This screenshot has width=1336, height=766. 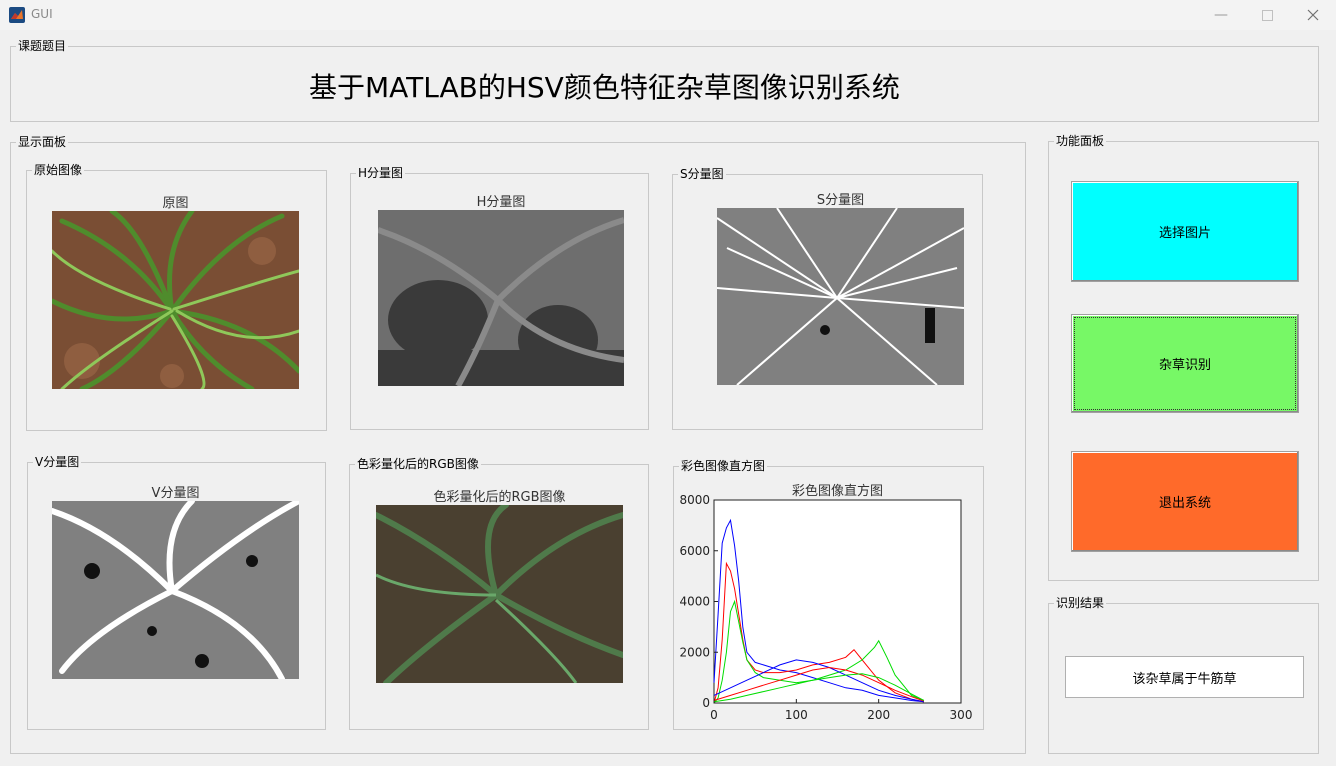 I want to click on original-image-legend: 原始图像, so click(x=58, y=170).